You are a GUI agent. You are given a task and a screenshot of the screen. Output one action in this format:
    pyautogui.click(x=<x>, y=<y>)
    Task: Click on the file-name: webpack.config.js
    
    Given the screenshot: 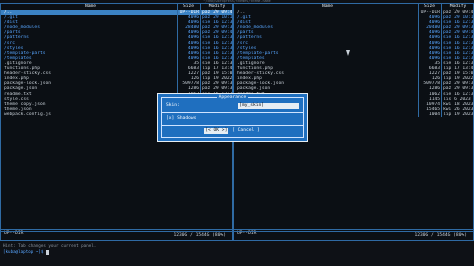 What is the action you would take?
    pyautogui.click(x=89, y=114)
    